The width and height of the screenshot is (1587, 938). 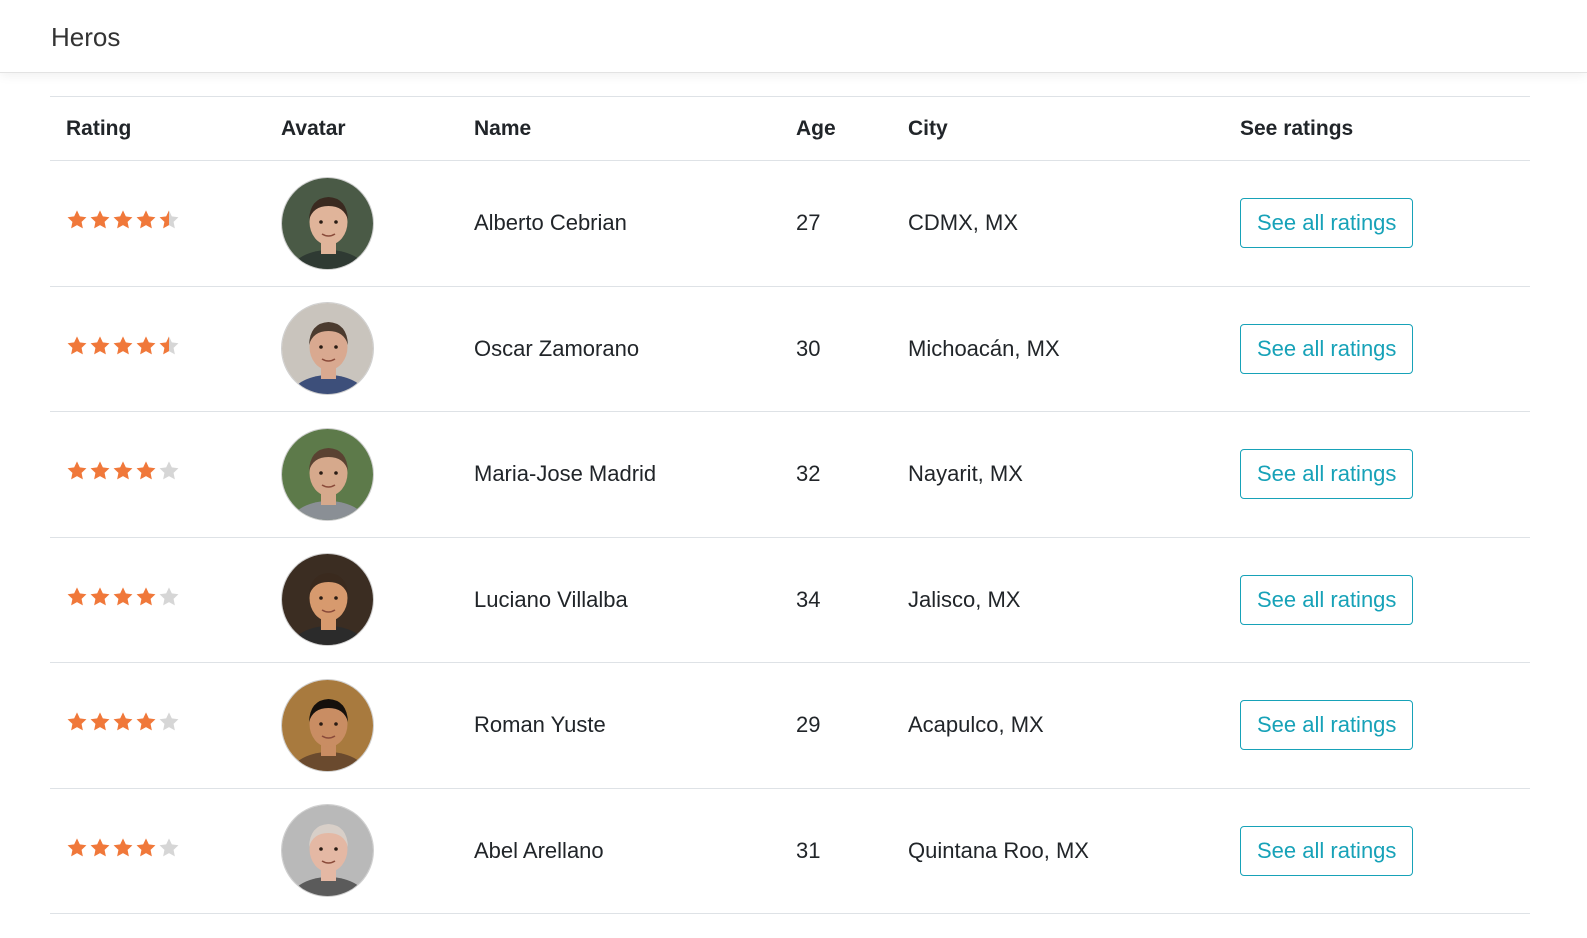 What do you see at coordinates (565, 474) in the screenshot?
I see `hero-name: Maria-Jose Madrid` at bounding box center [565, 474].